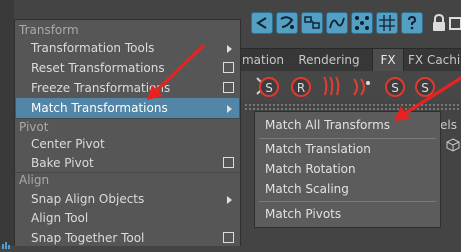  I want to click on menu-item-label: Match Transformations, so click(99, 108).